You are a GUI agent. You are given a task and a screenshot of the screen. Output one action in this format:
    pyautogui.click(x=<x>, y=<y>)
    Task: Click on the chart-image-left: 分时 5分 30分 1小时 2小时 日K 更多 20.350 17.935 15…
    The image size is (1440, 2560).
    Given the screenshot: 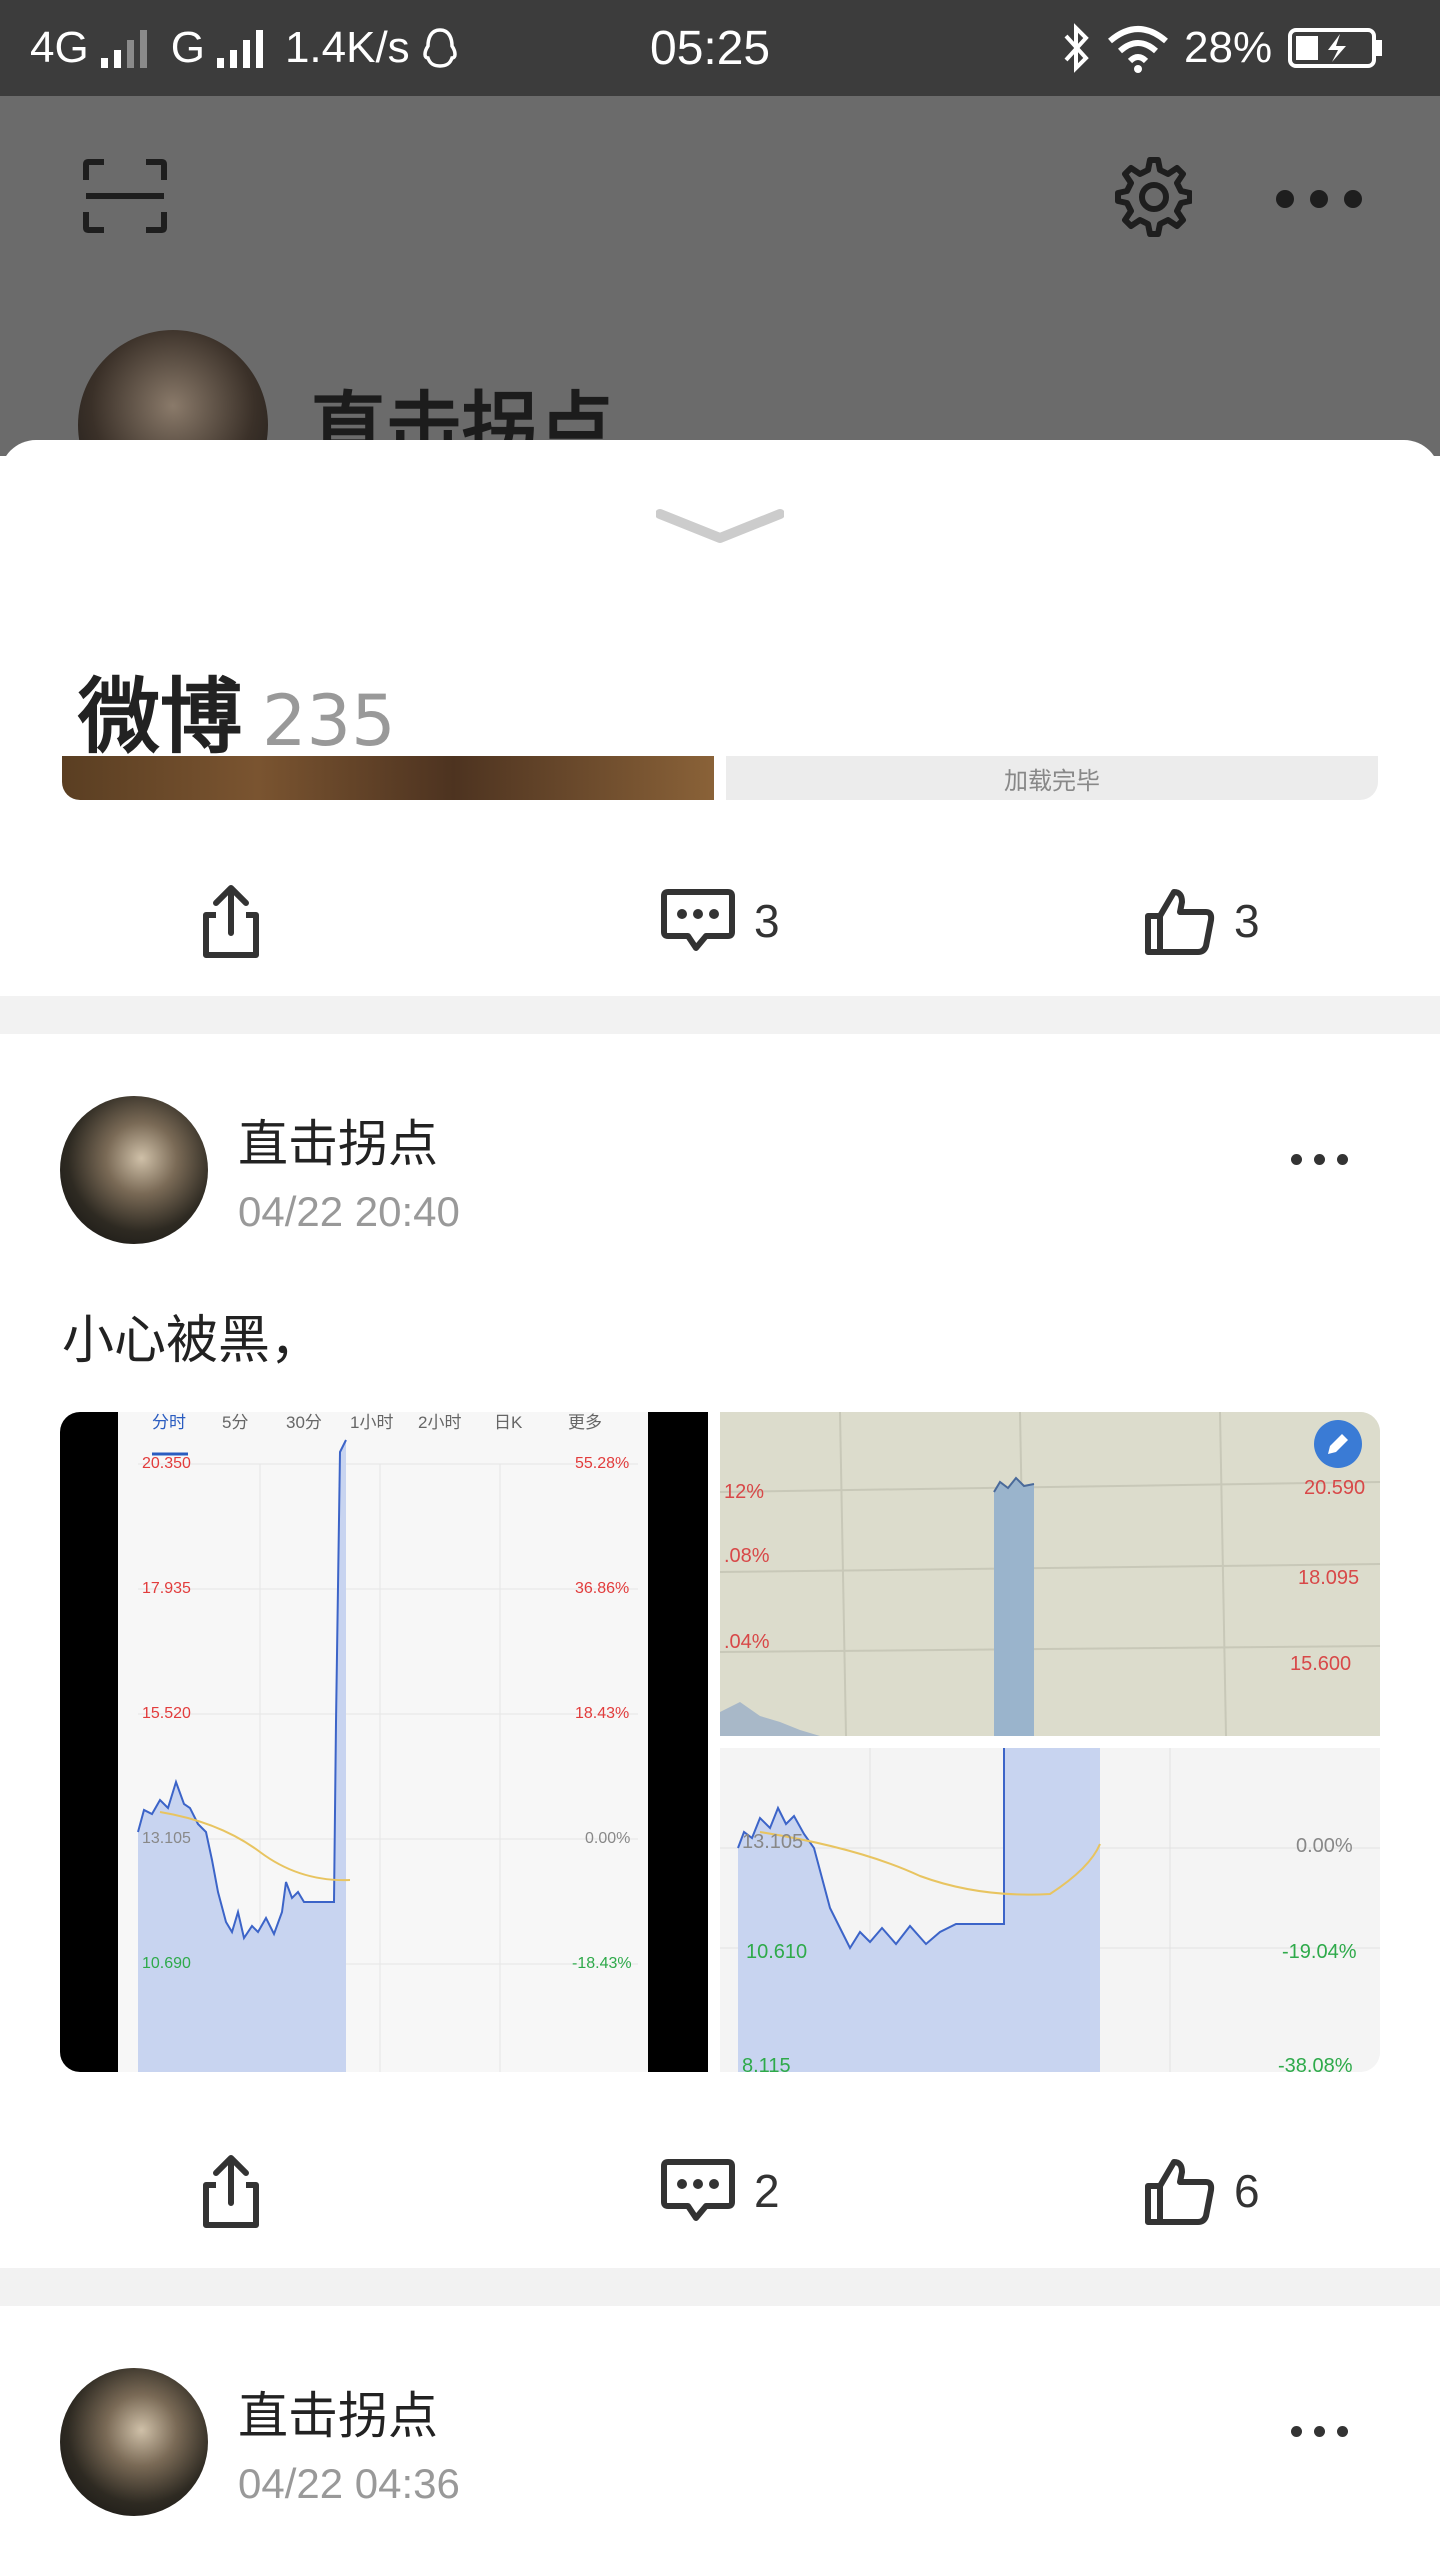 What is the action you would take?
    pyautogui.click(x=384, y=1742)
    